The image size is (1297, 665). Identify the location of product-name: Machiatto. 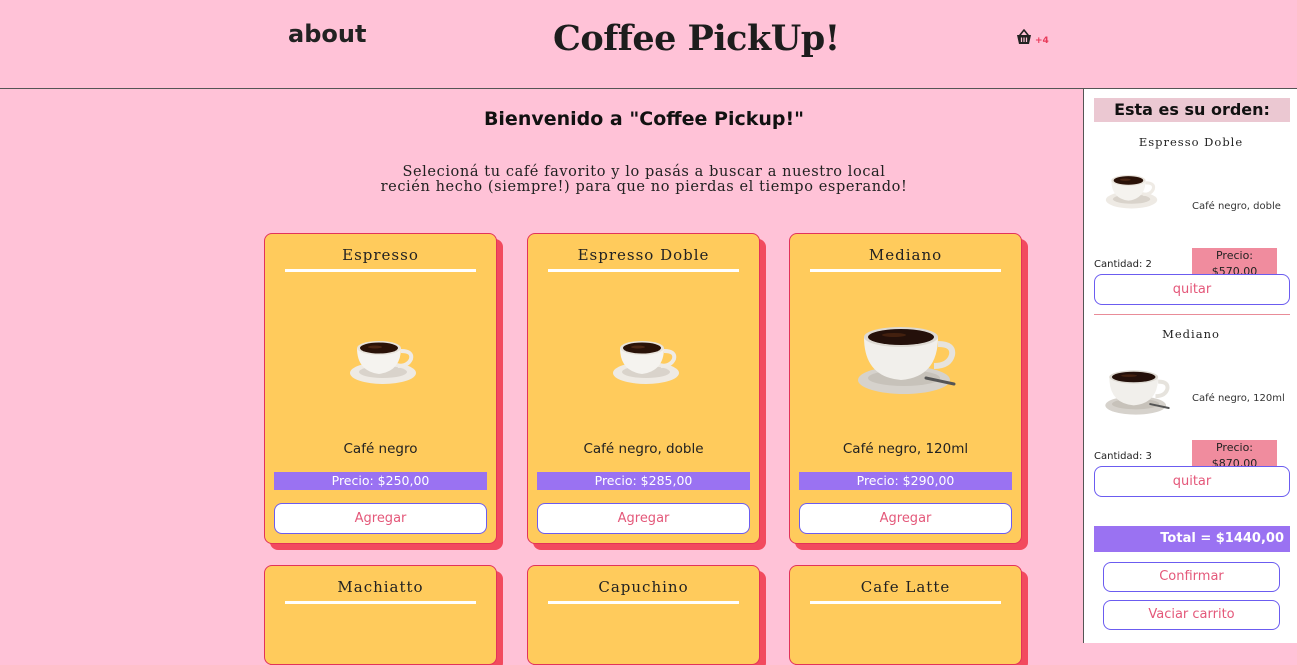
(380, 590).